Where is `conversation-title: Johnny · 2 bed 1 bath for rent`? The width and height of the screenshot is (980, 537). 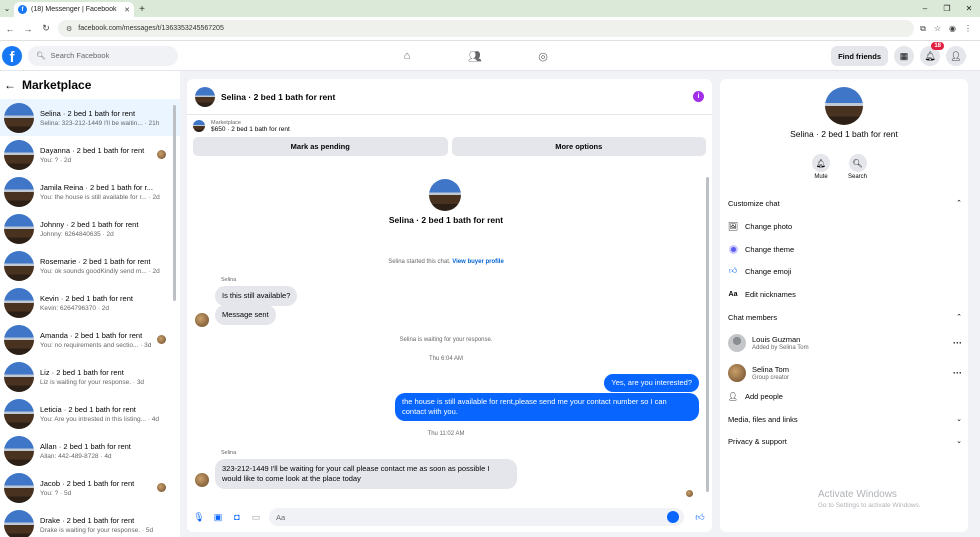
conversation-title: Johnny · 2 bed 1 bath for rent is located at coordinates (89, 224).